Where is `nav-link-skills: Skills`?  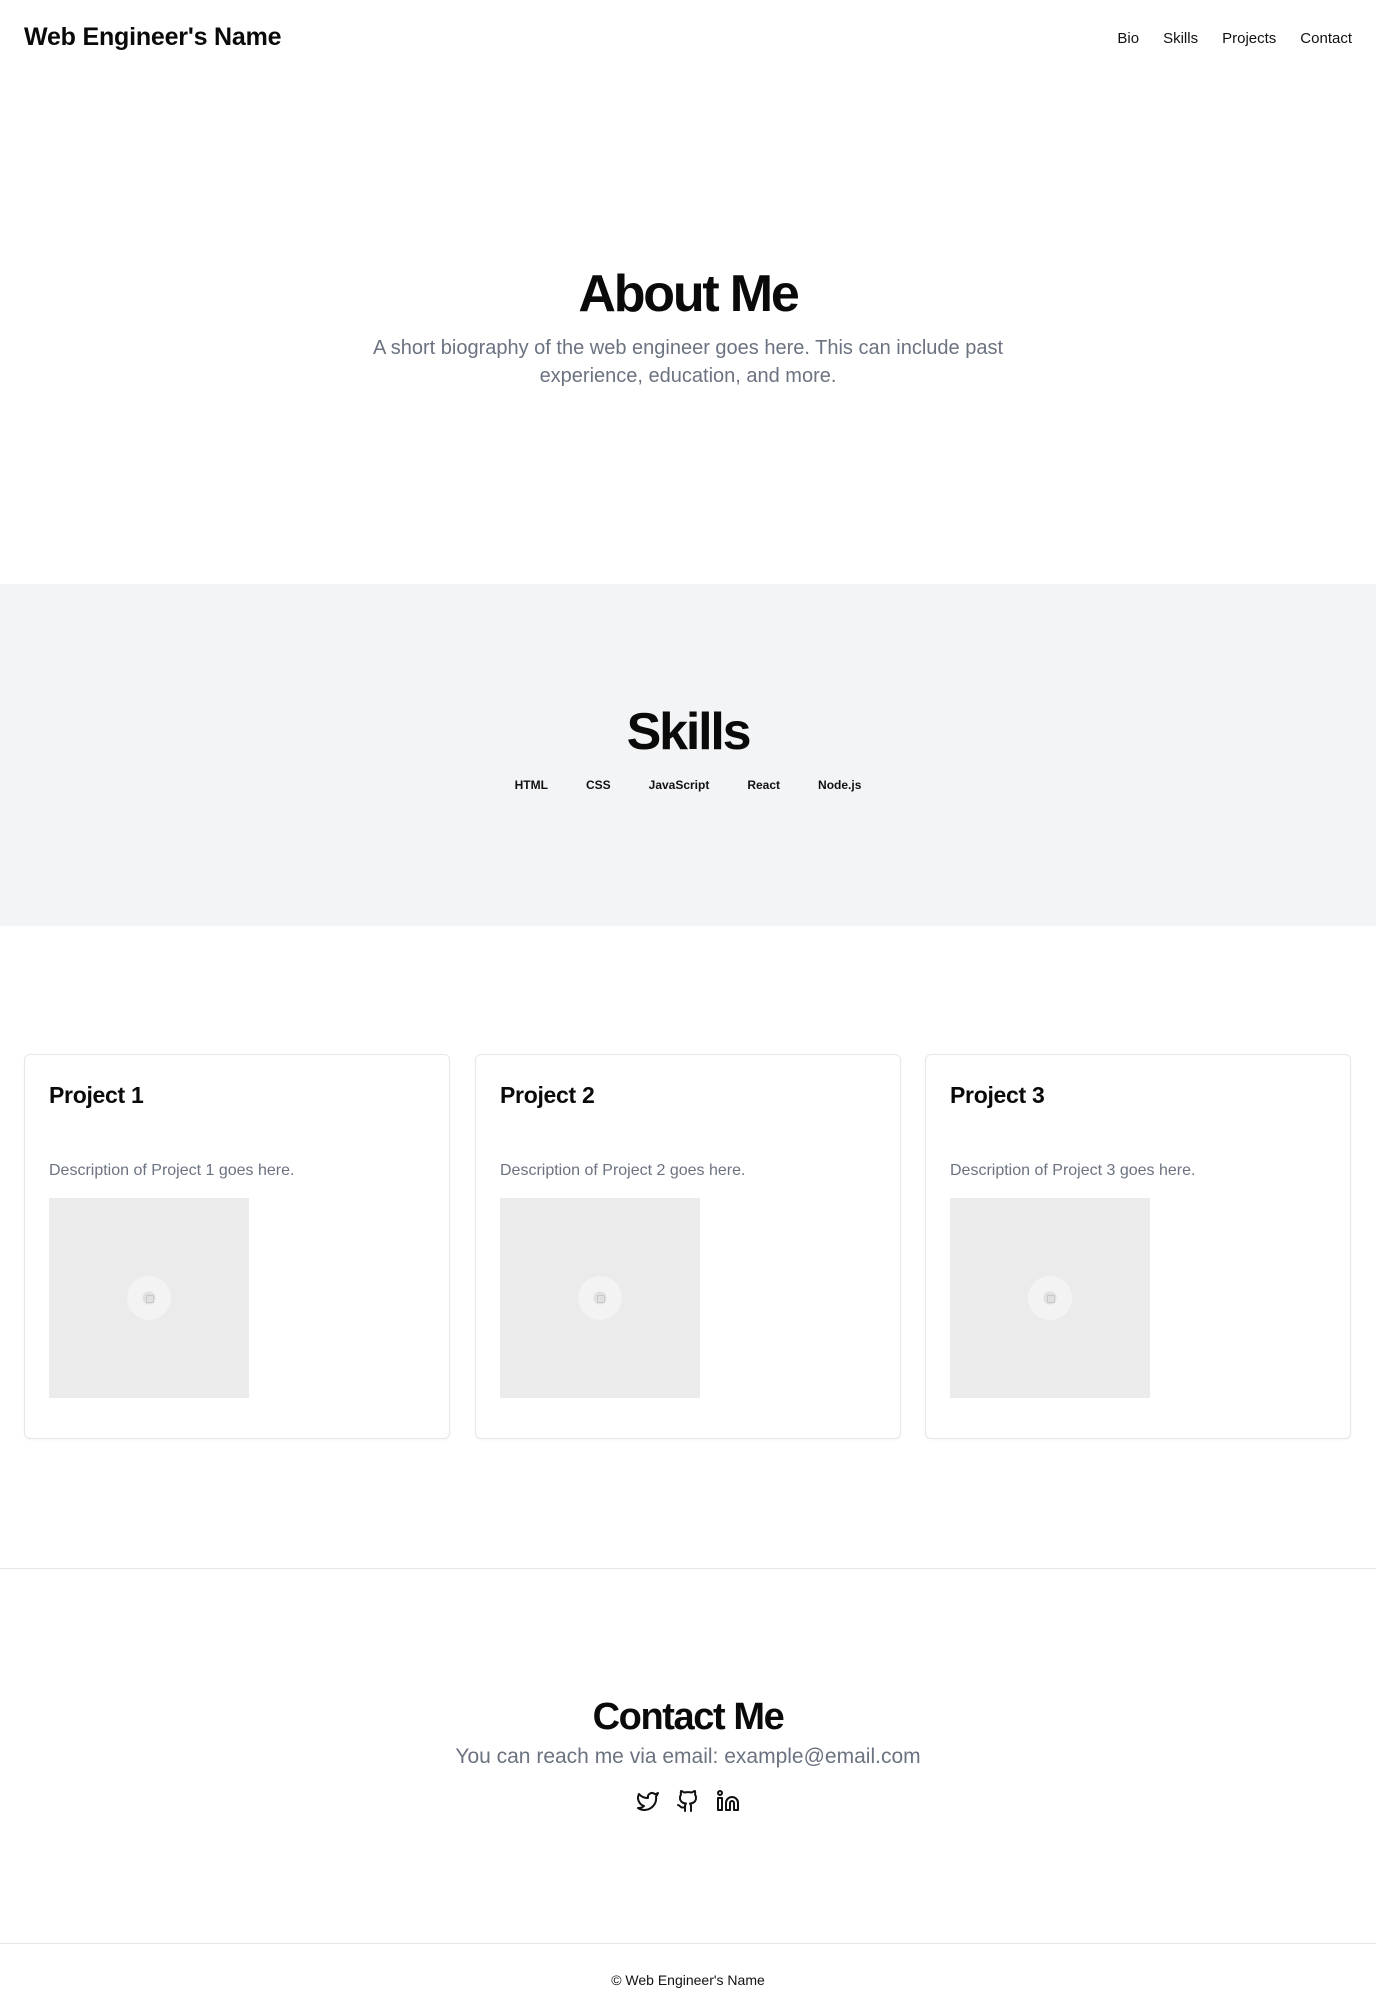
nav-link-skills: Skills is located at coordinates (1180, 38).